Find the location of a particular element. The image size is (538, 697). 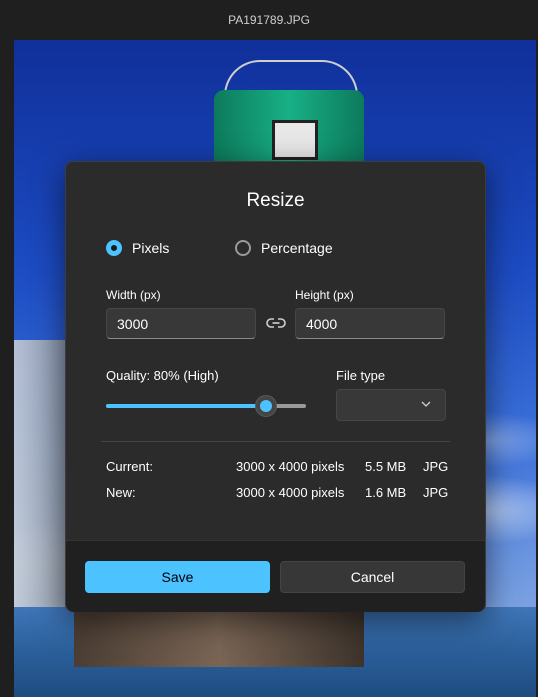

cancel-button: Cancel is located at coordinates (372, 577).